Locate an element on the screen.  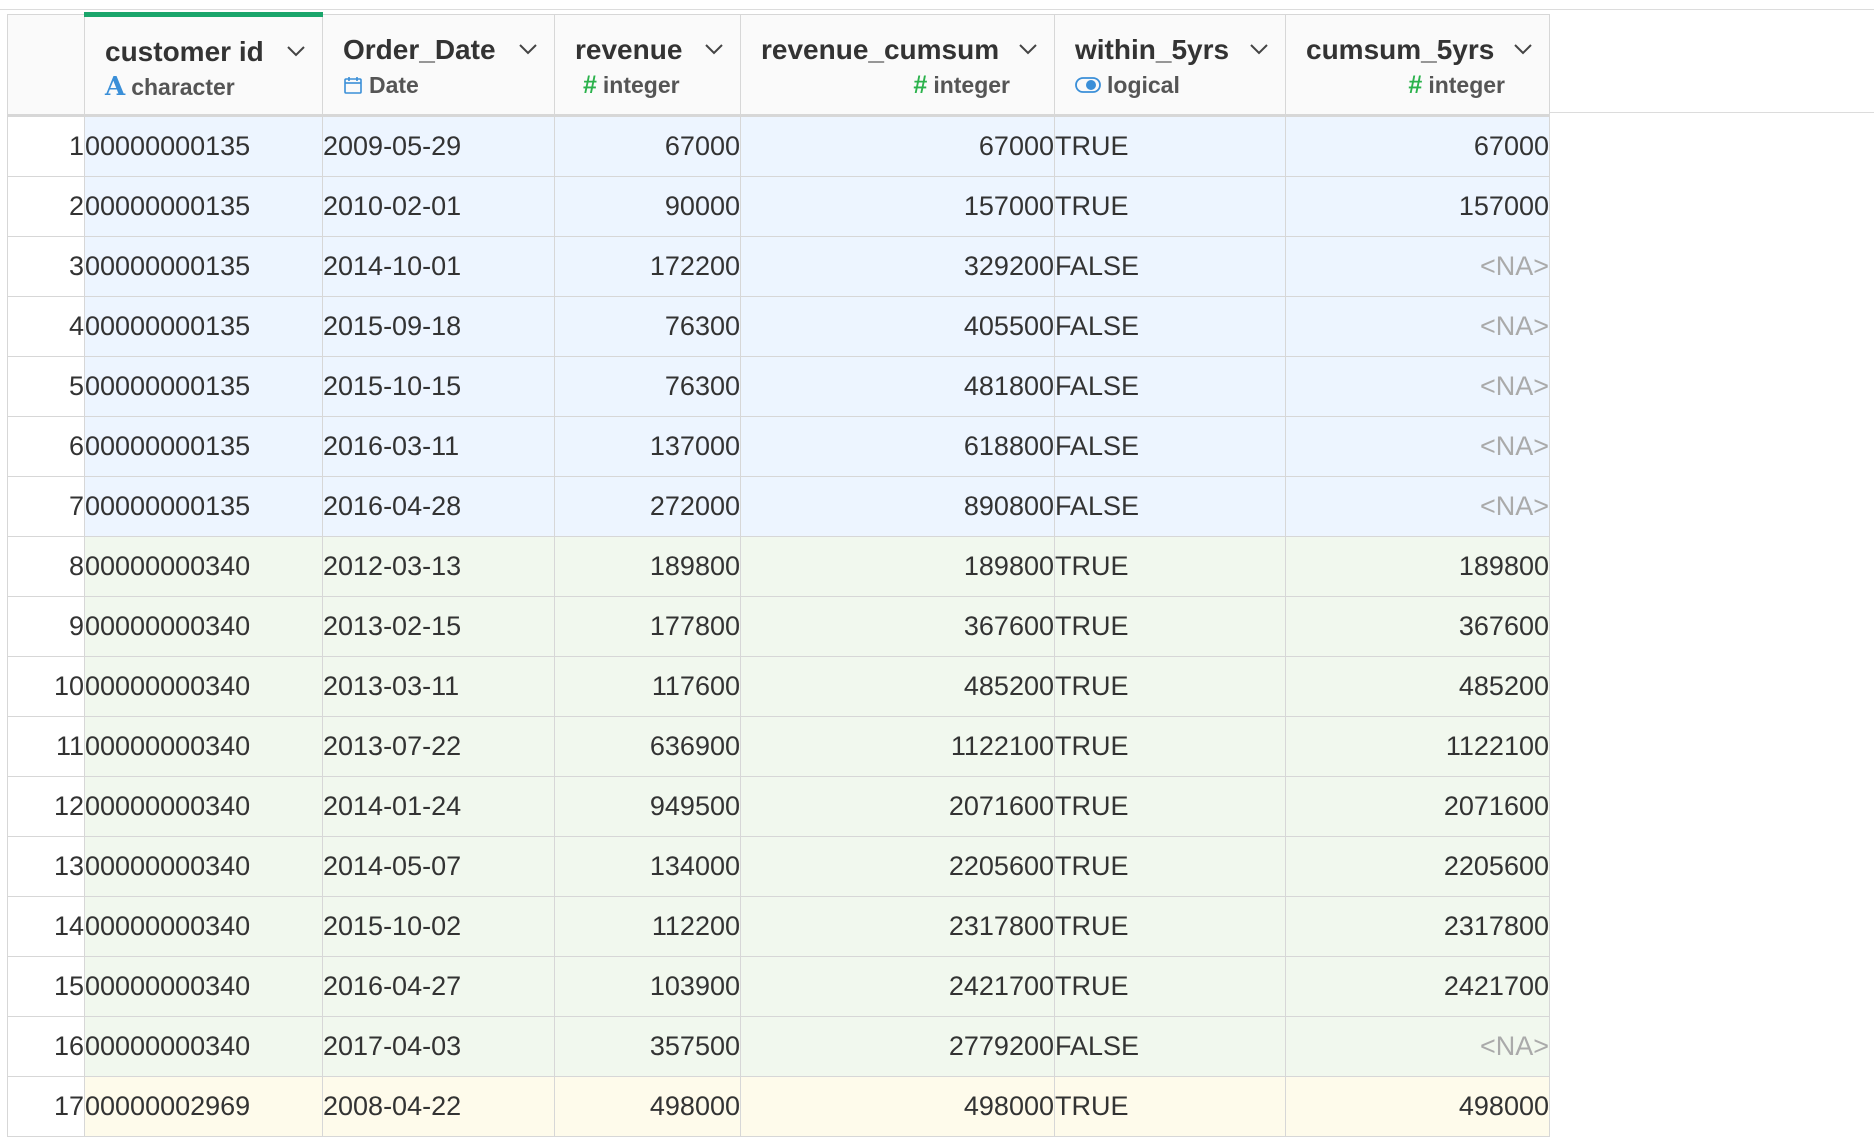
cell-revenue: 498000 is located at coordinates (647, 1106).